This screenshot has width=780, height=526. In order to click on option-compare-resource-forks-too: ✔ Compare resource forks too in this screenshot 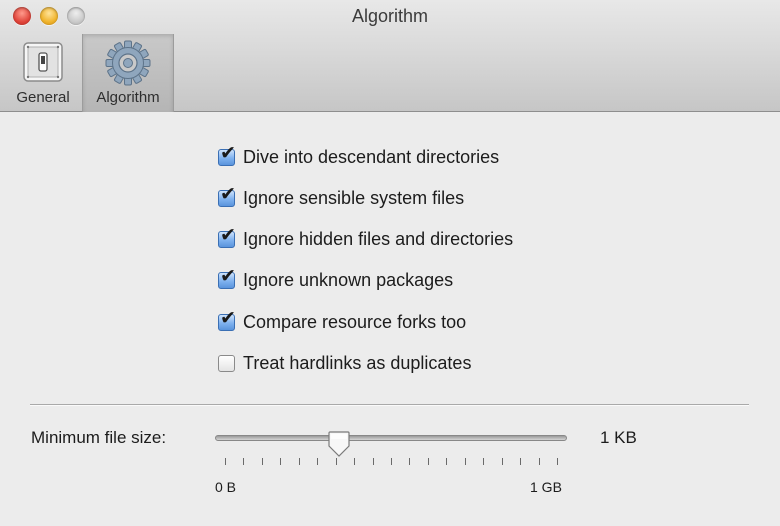, I will do `click(342, 321)`.